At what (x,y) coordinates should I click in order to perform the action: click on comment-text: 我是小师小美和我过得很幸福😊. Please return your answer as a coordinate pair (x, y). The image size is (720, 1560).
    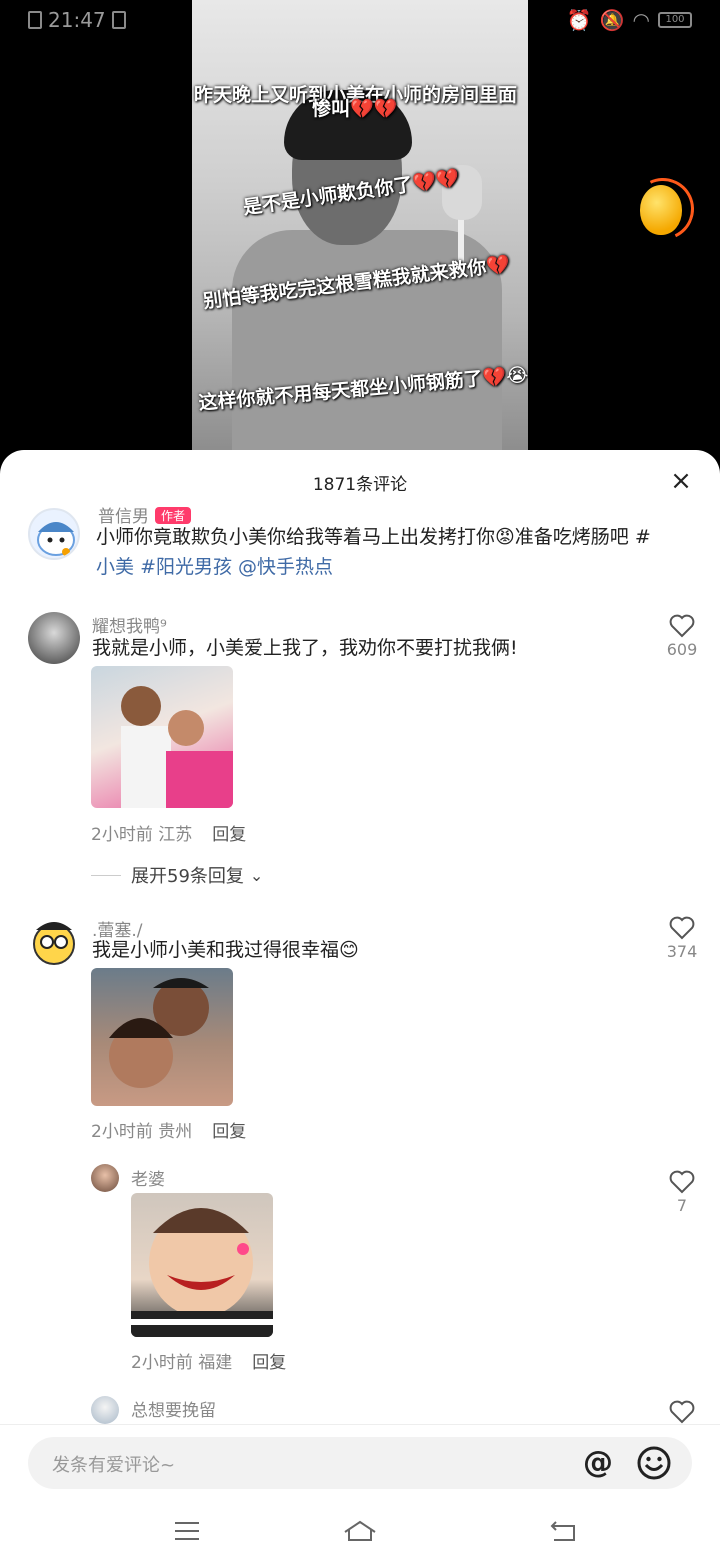
    Looking at the image, I should click on (225, 950).